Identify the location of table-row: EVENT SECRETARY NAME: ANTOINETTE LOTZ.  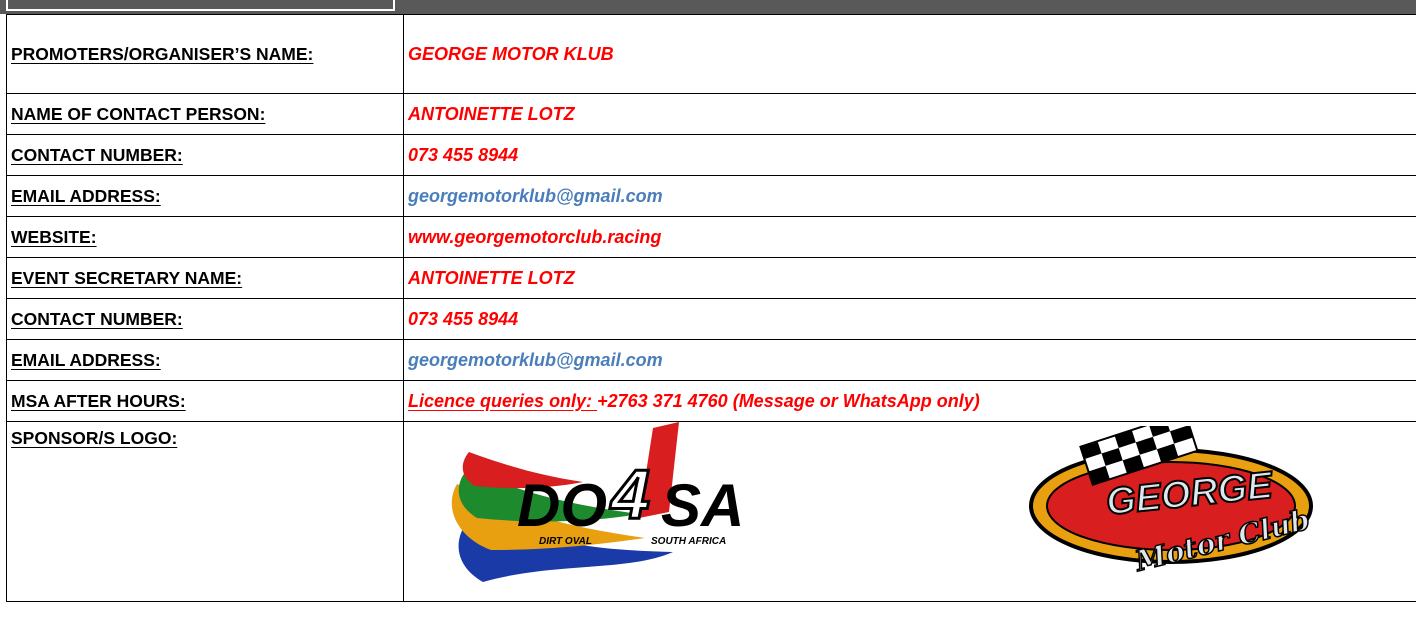
(711, 278).